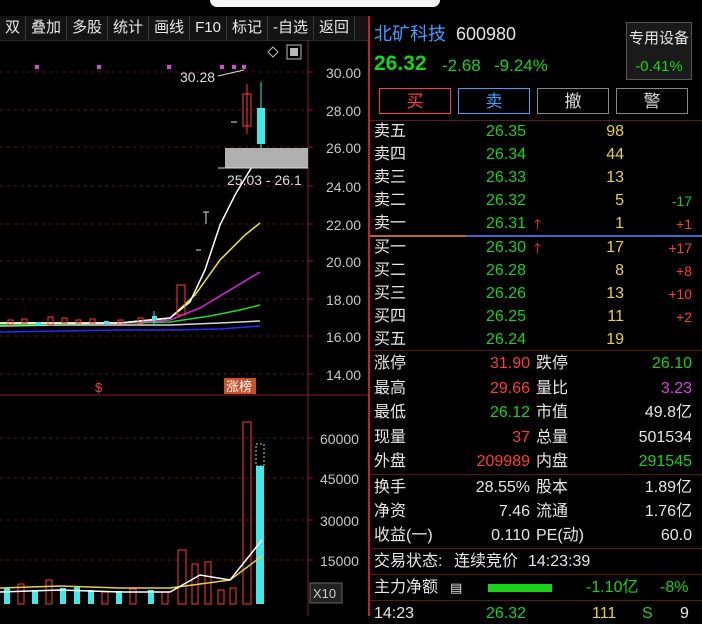 This screenshot has width=702, height=624. What do you see at coordinates (390, 511) in the screenshot?
I see `stat-label: 净资` at bounding box center [390, 511].